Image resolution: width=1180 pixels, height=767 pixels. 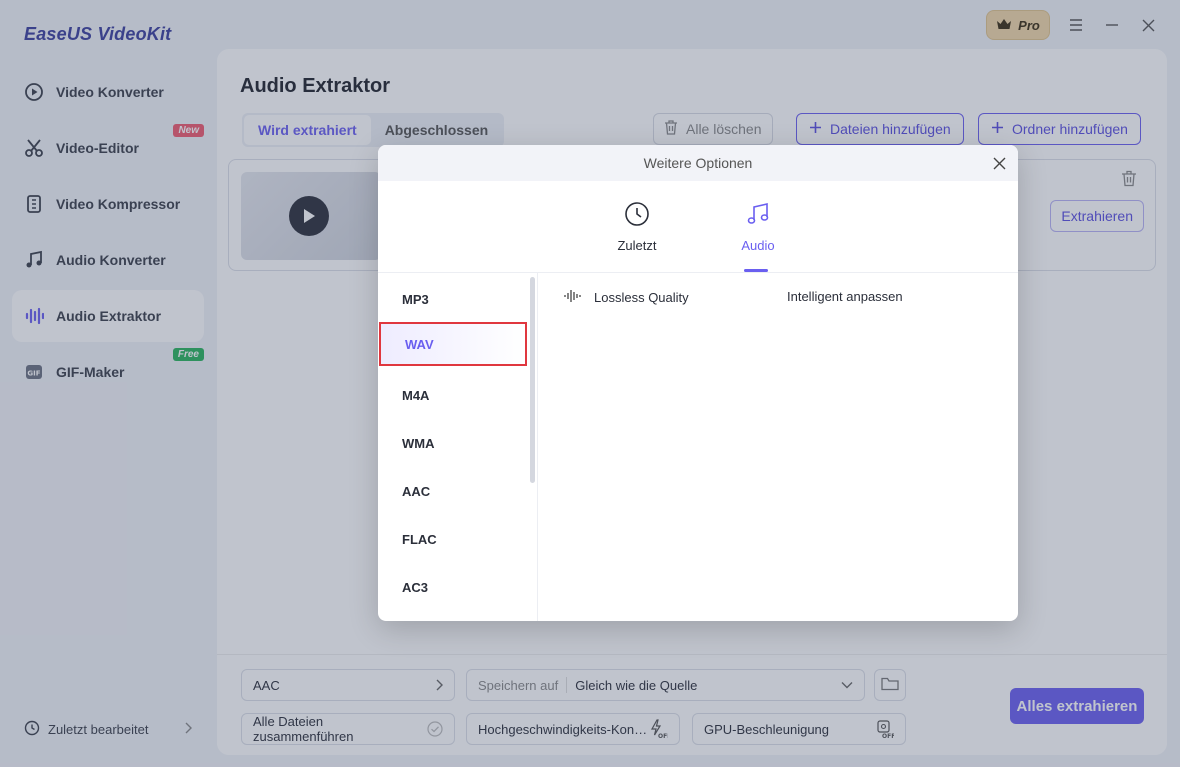 What do you see at coordinates (845, 296) in the screenshot?
I see `quality-adjust-setting: Intelligent anpassen` at bounding box center [845, 296].